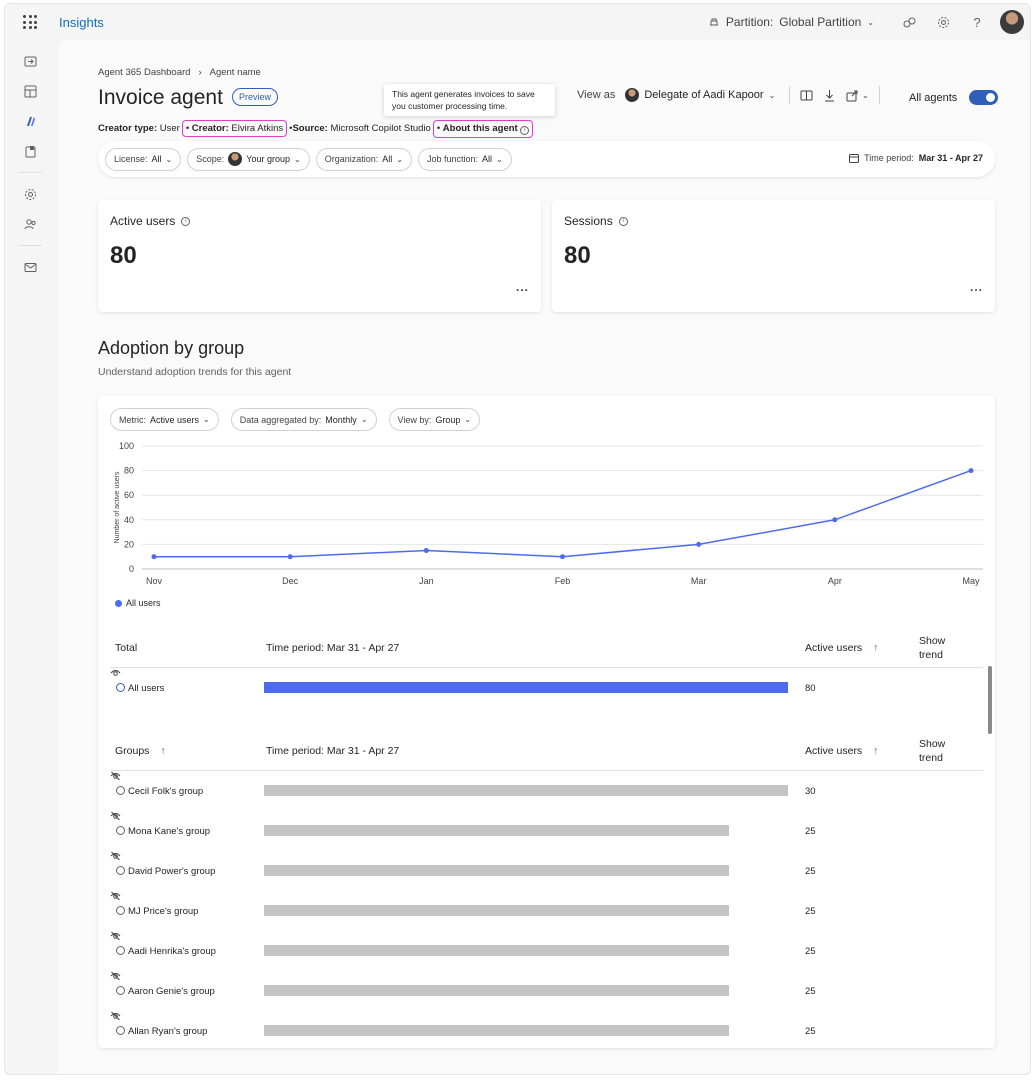 This screenshot has width=1035, height=1080. I want to click on x-tick-label: May, so click(971, 581).